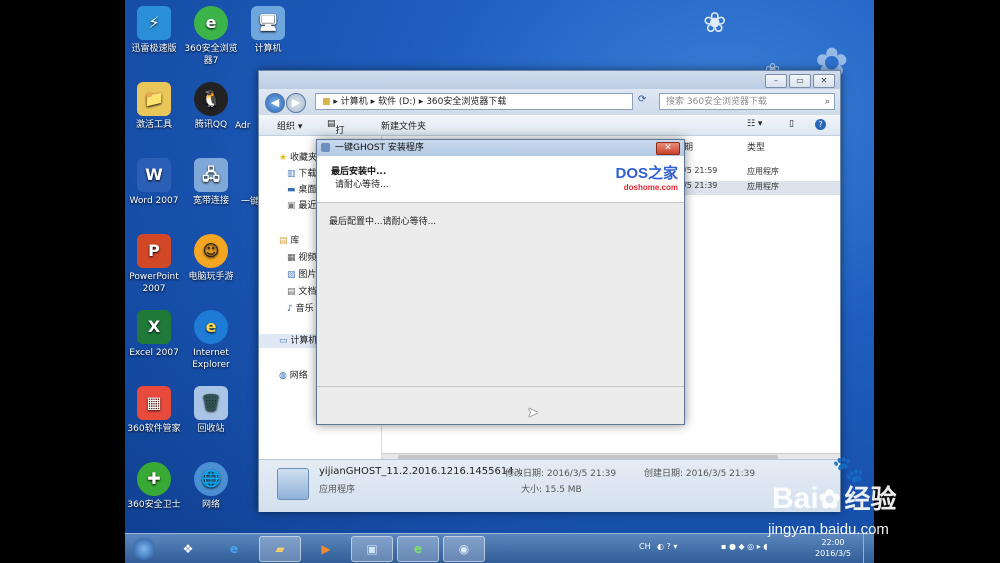  What do you see at coordinates (300, 307) in the screenshot?
I see `nav-music: ♪ 音乐` at bounding box center [300, 307].